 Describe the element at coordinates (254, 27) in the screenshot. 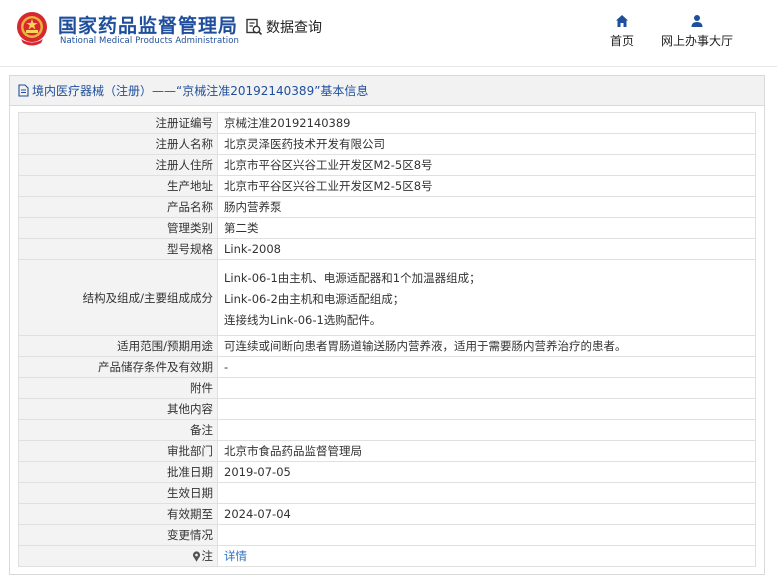

I see `search-document-icon` at that location.